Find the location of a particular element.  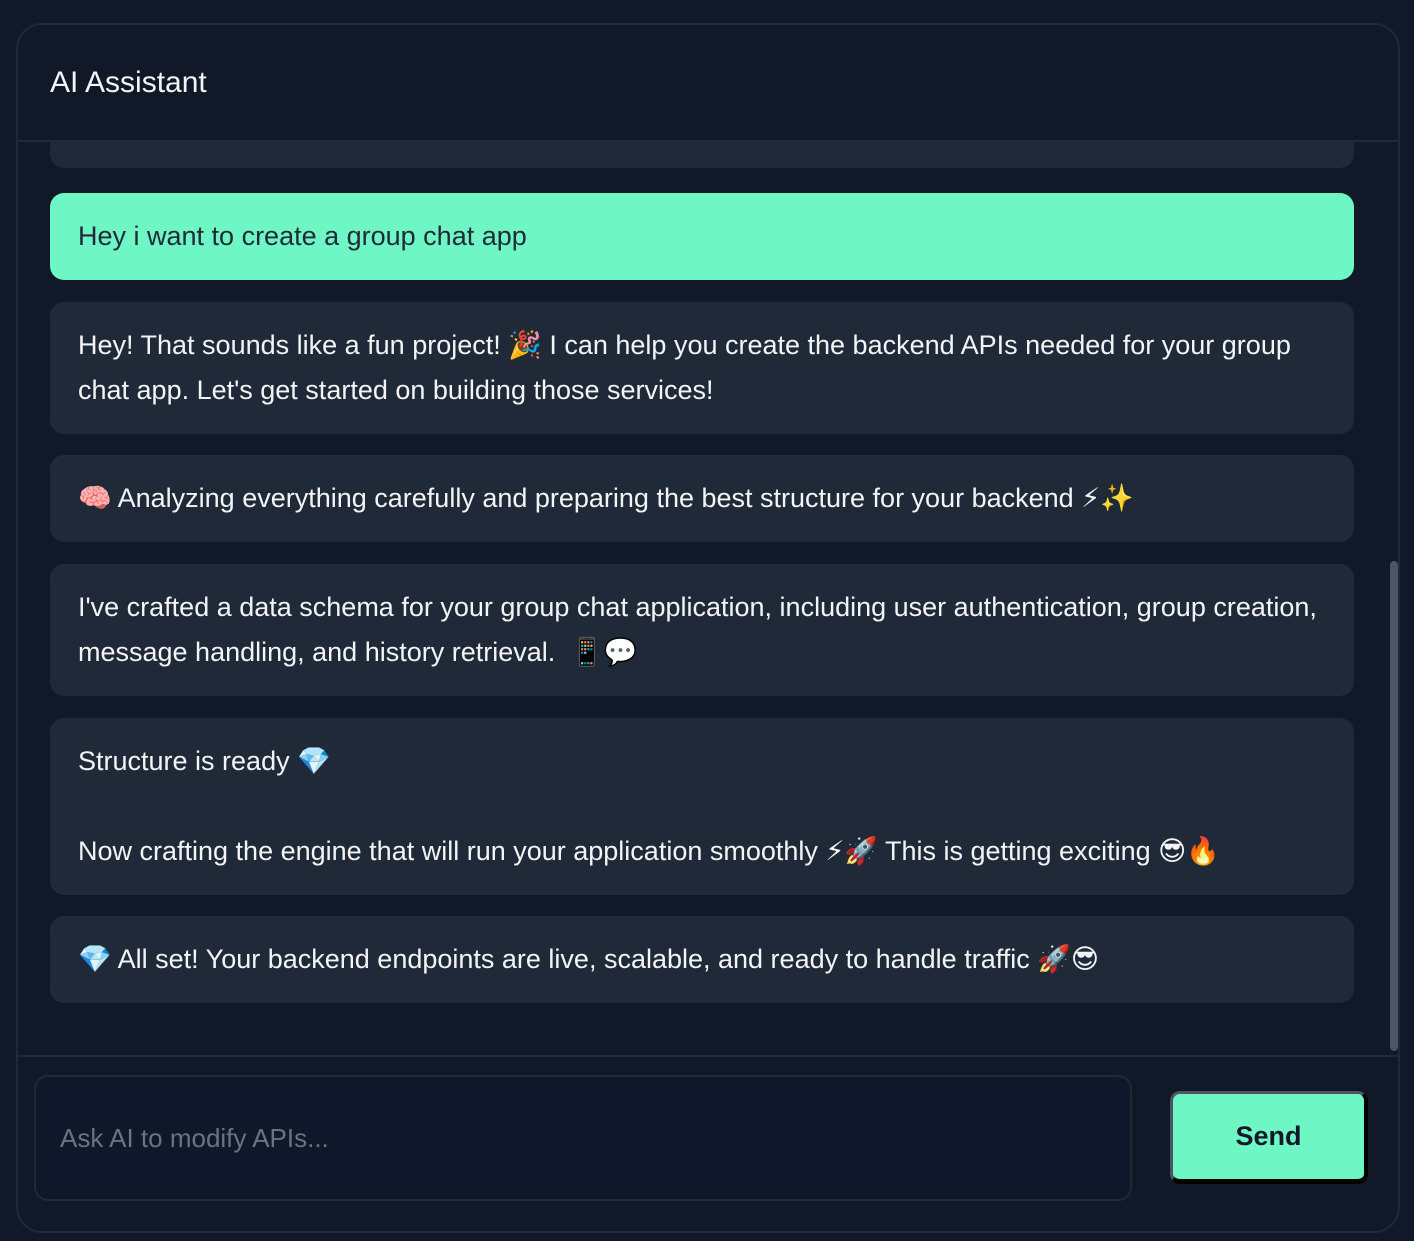

composer: Send is located at coordinates (708, 1143).